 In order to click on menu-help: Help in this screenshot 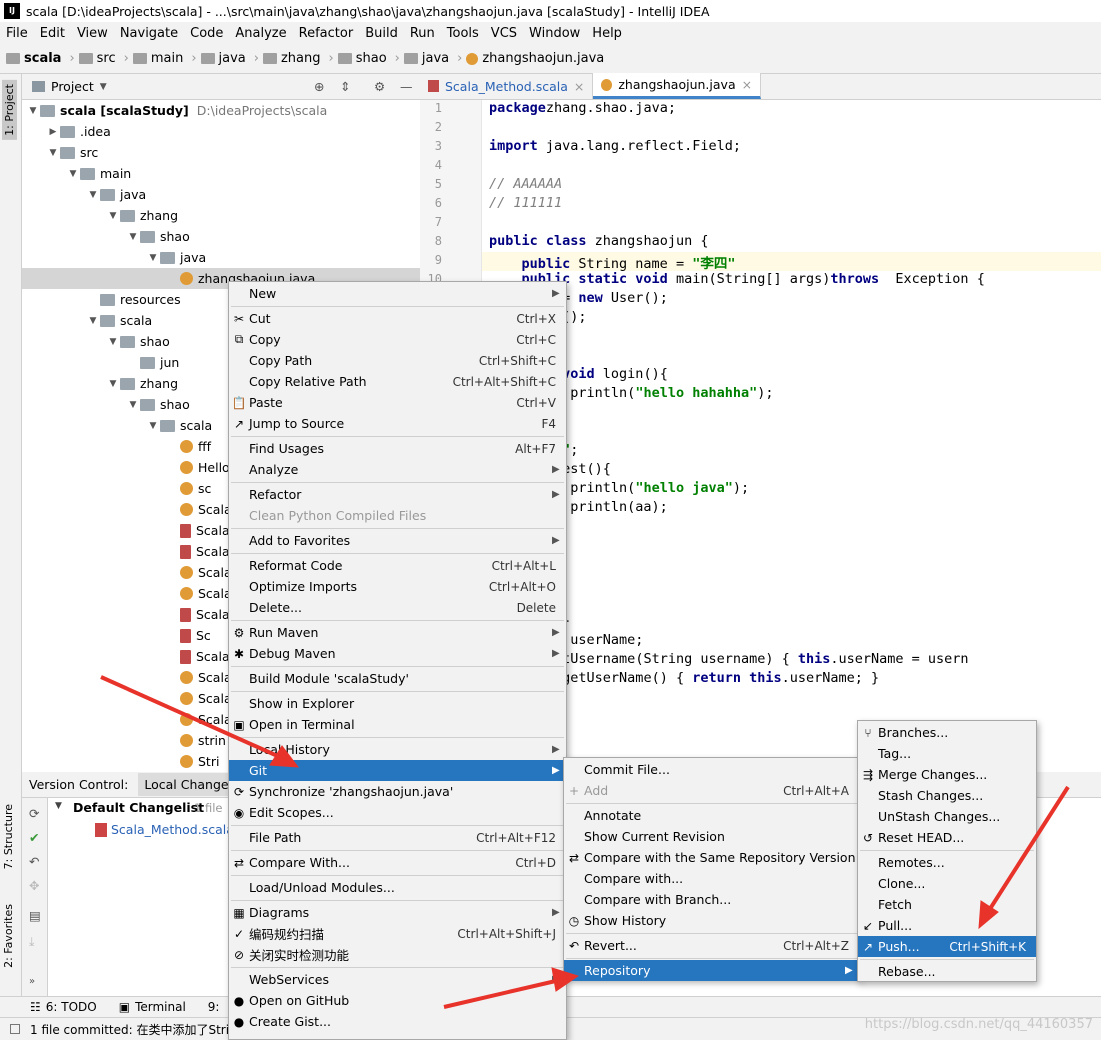, I will do `click(607, 33)`.